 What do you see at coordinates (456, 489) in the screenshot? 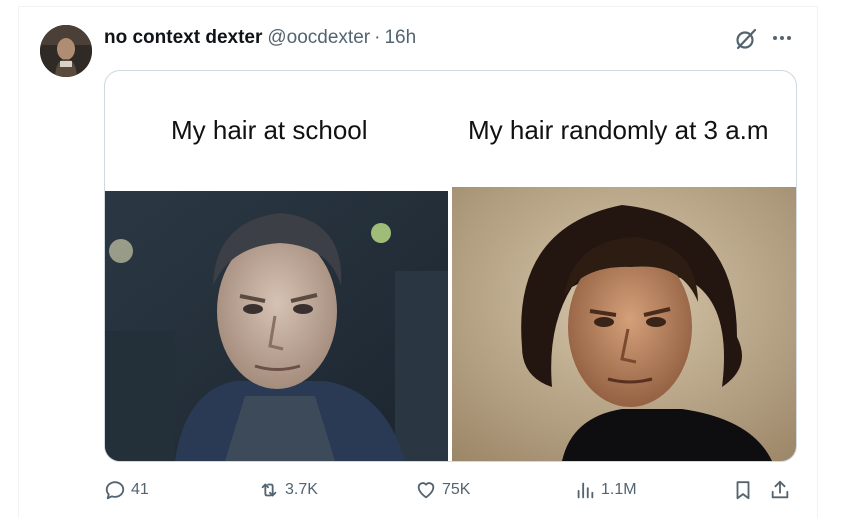
I see `like-count: 75K` at bounding box center [456, 489].